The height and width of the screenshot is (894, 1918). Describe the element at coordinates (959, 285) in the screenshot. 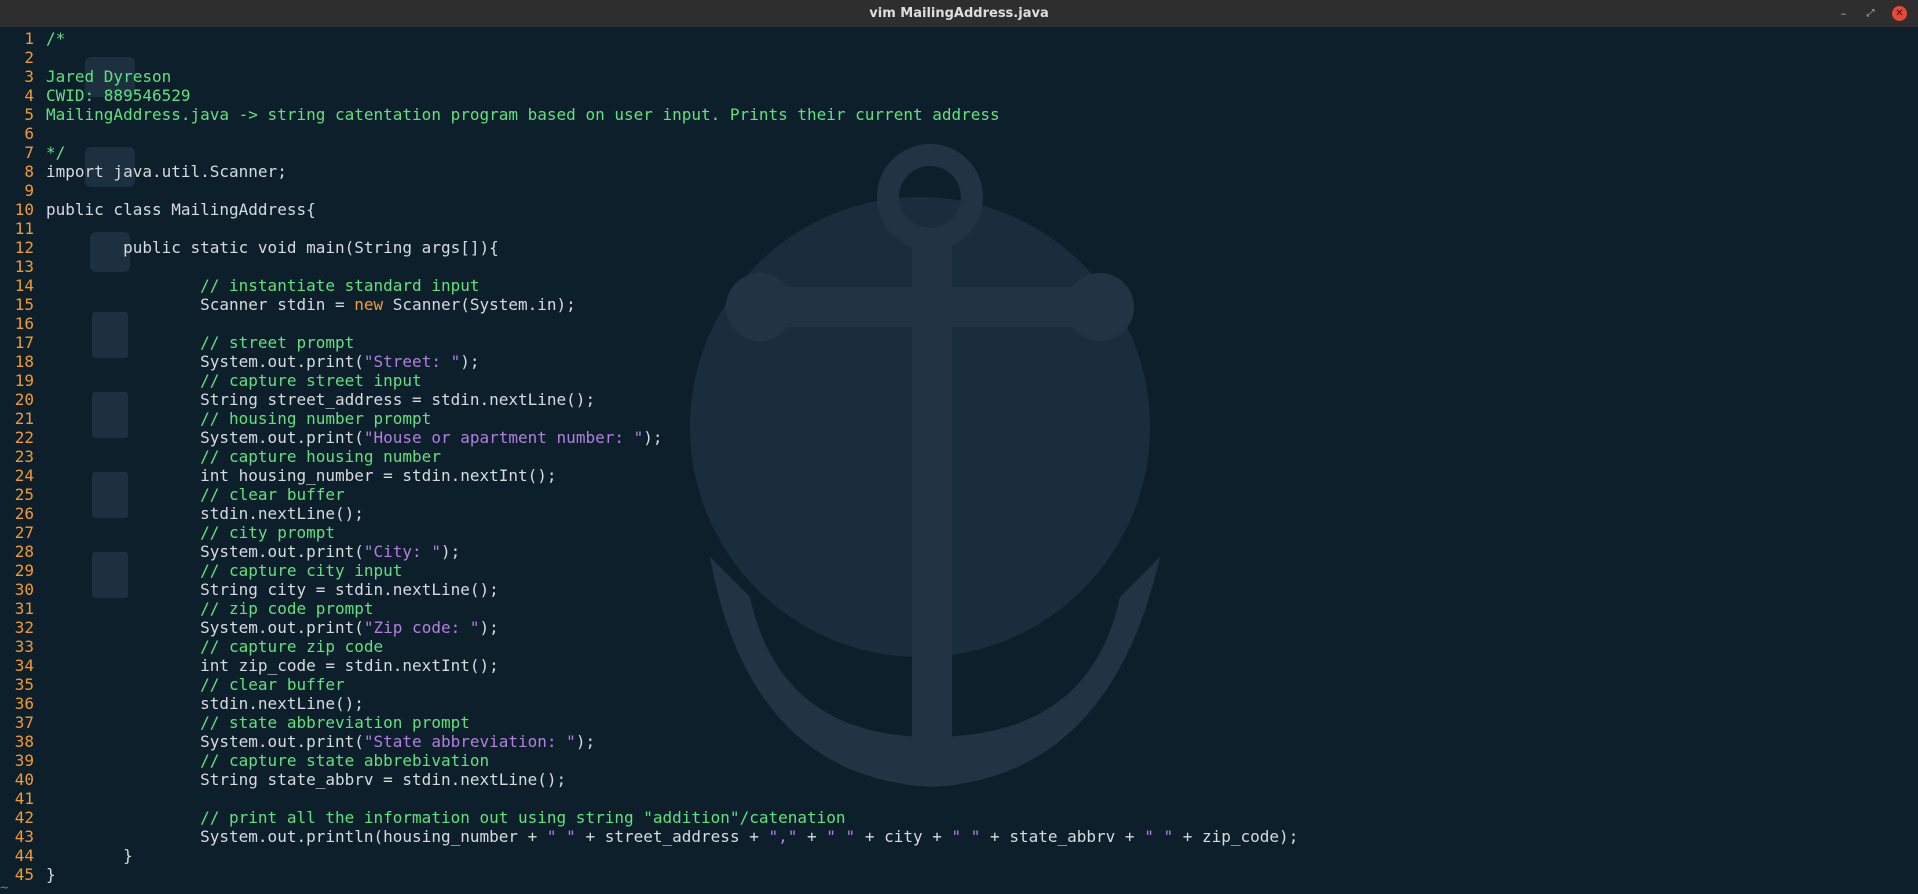

I see `code-line: 14 // instantiate standard input` at that location.